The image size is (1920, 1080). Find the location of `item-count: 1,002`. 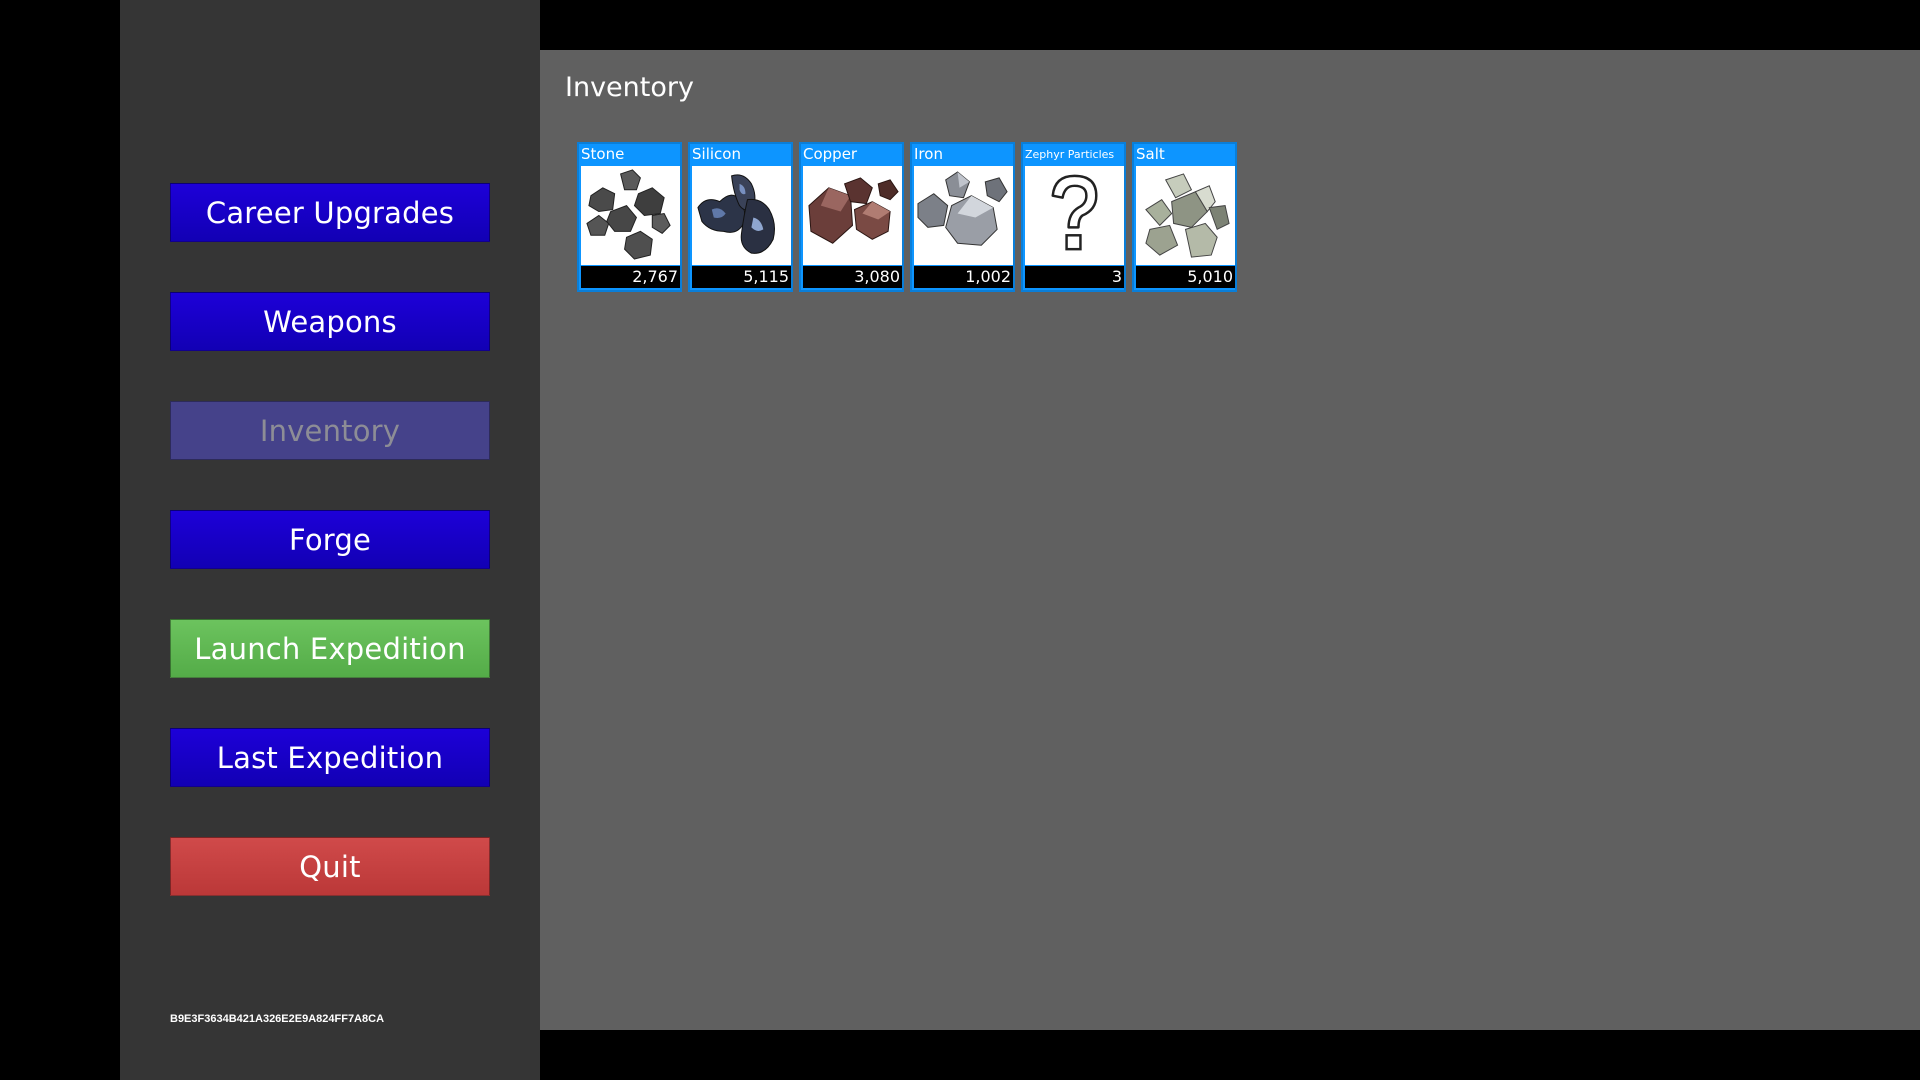

item-count: 1,002 is located at coordinates (963, 277).